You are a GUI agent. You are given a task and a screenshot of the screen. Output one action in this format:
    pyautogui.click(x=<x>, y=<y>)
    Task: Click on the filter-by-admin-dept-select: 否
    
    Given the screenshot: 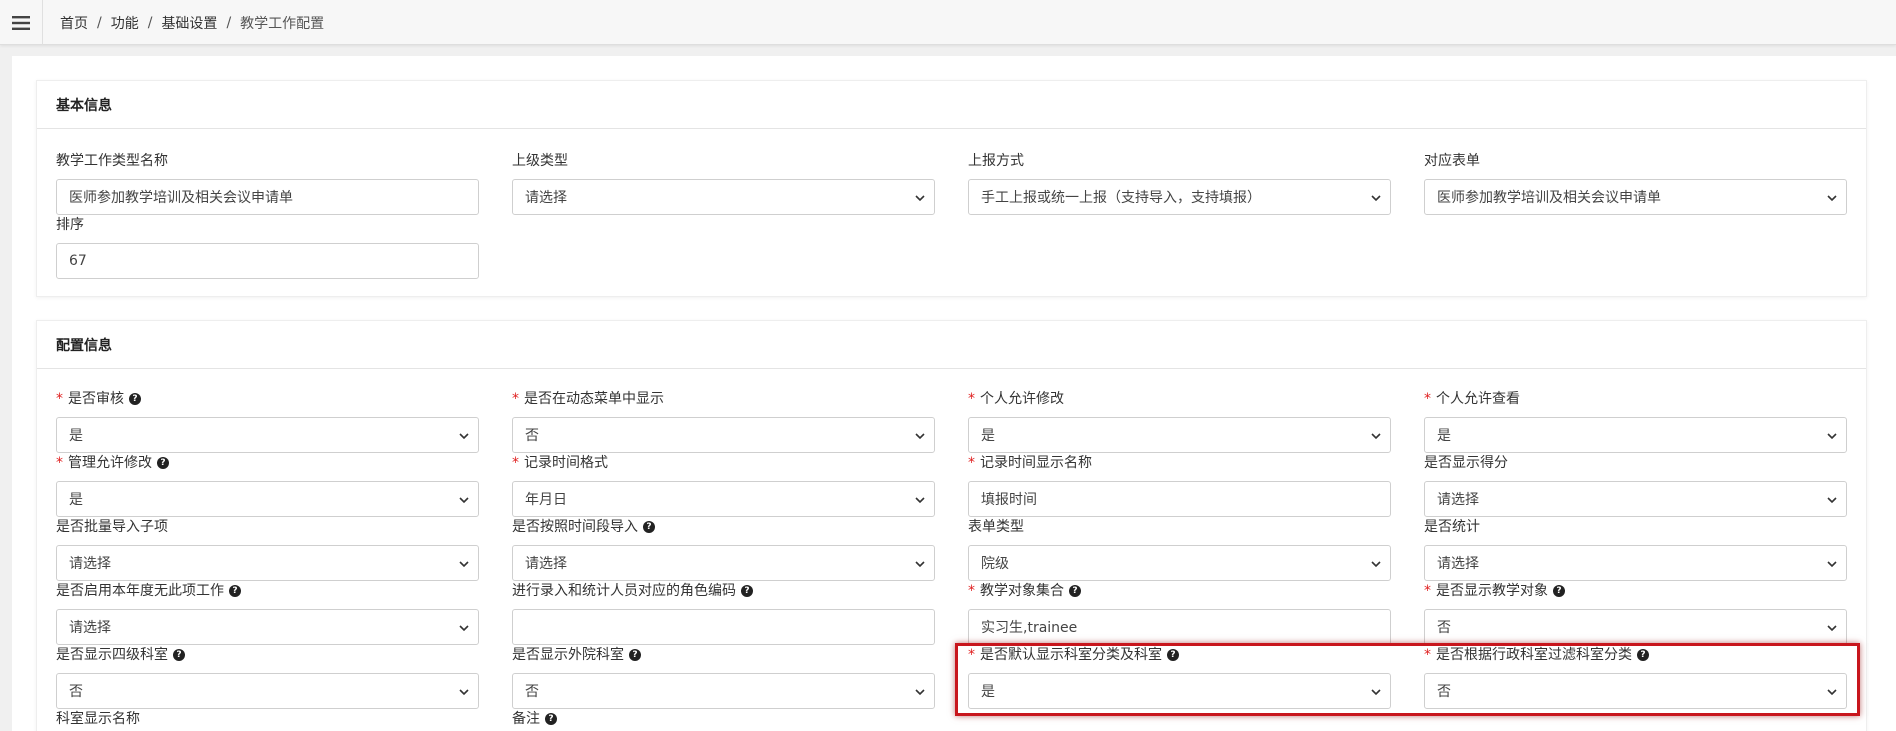 What is the action you would take?
    pyautogui.click(x=1635, y=691)
    